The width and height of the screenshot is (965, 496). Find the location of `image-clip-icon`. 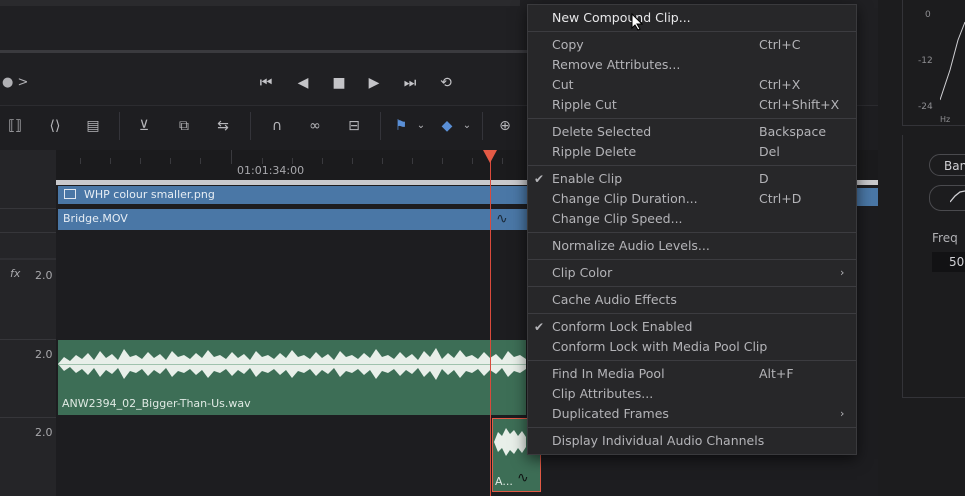

image-clip-icon is located at coordinates (70, 194).